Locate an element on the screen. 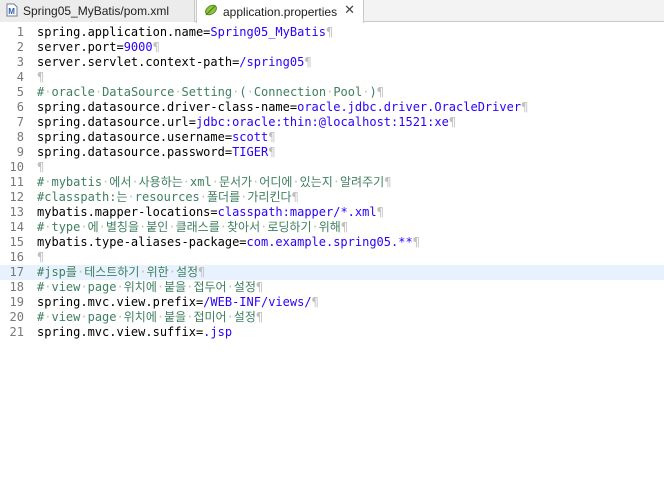  tab-label: application.properties is located at coordinates (280, 11).